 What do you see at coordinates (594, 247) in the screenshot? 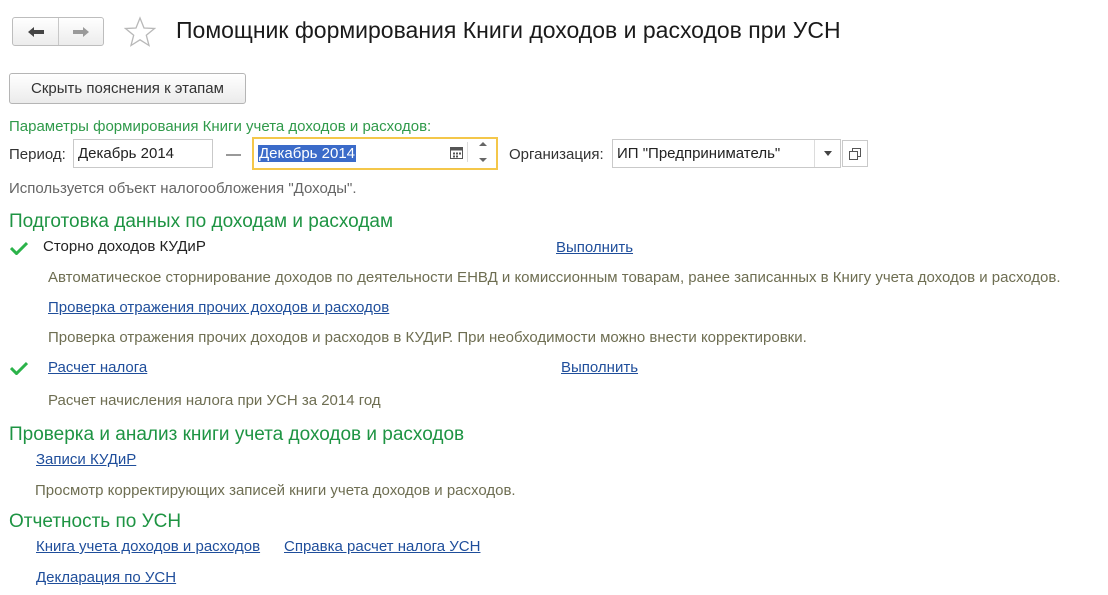
I see `step-storno-execute-link: Выполнить` at bounding box center [594, 247].